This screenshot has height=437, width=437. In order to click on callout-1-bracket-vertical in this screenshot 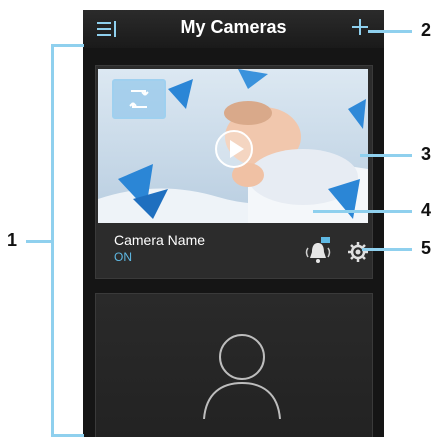, I will do `click(52, 240)`.